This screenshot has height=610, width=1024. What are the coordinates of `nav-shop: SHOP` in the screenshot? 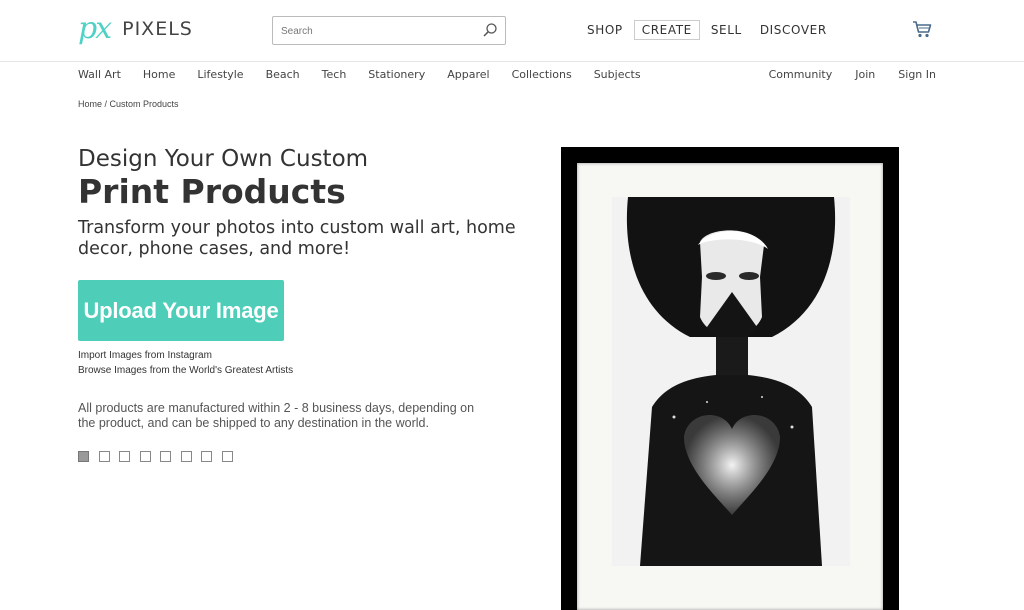 It's located at (605, 30).